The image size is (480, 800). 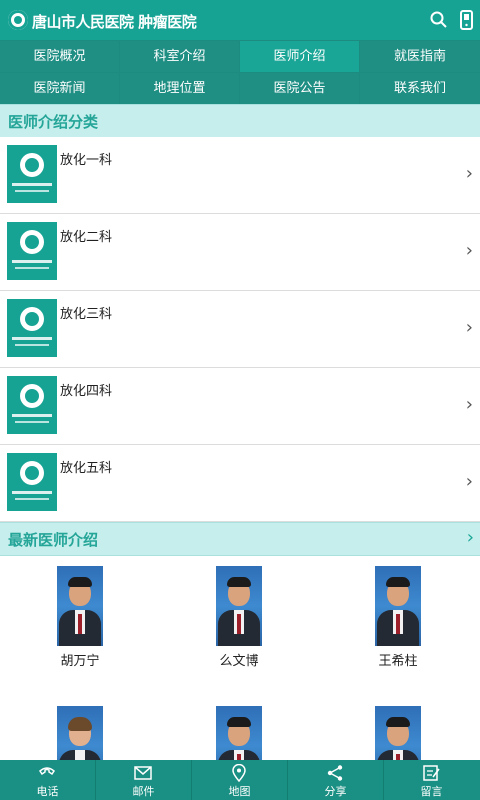 What do you see at coordinates (143, 773) in the screenshot?
I see `mail-icon` at bounding box center [143, 773].